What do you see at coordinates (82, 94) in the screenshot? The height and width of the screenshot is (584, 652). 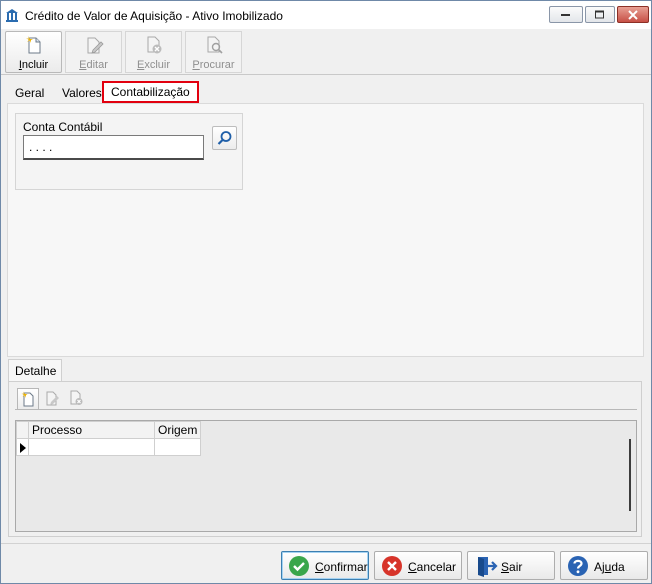 I see `tab-valores: Valores` at bounding box center [82, 94].